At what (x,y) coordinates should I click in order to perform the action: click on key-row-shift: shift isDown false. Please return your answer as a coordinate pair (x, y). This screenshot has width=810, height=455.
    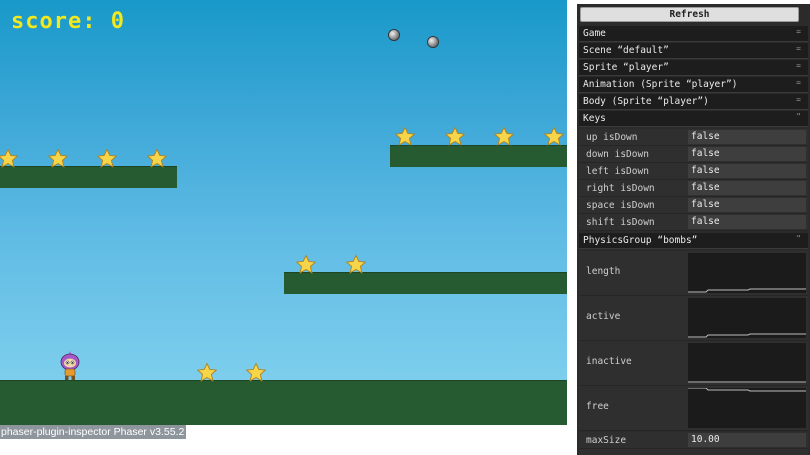
    Looking at the image, I should click on (693, 222).